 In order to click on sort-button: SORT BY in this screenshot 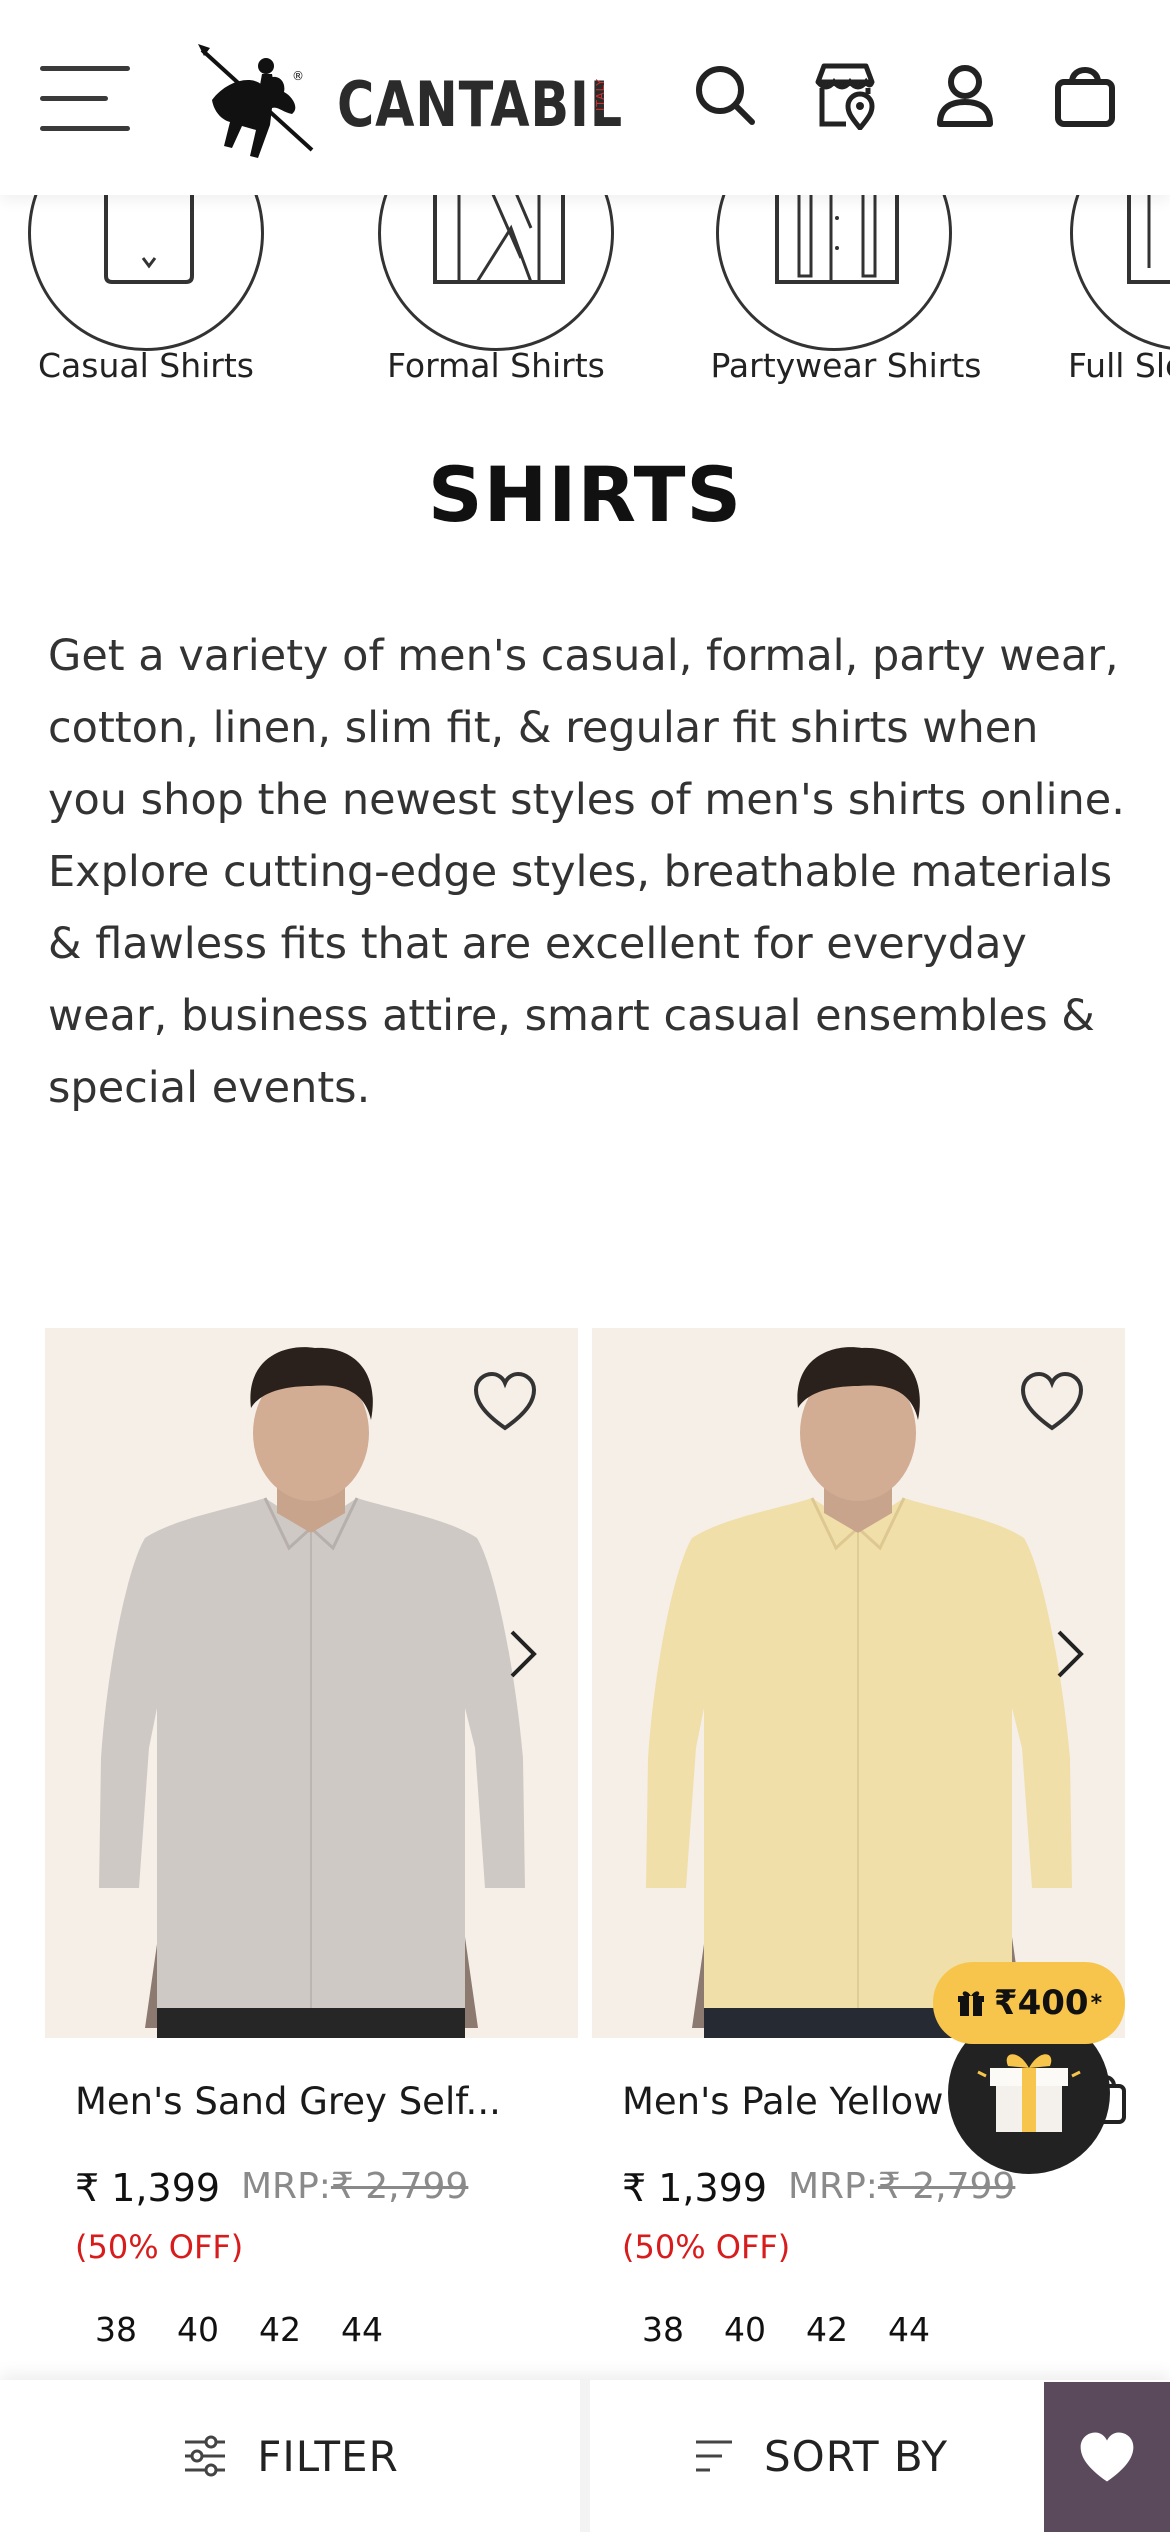, I will do `click(820, 2456)`.